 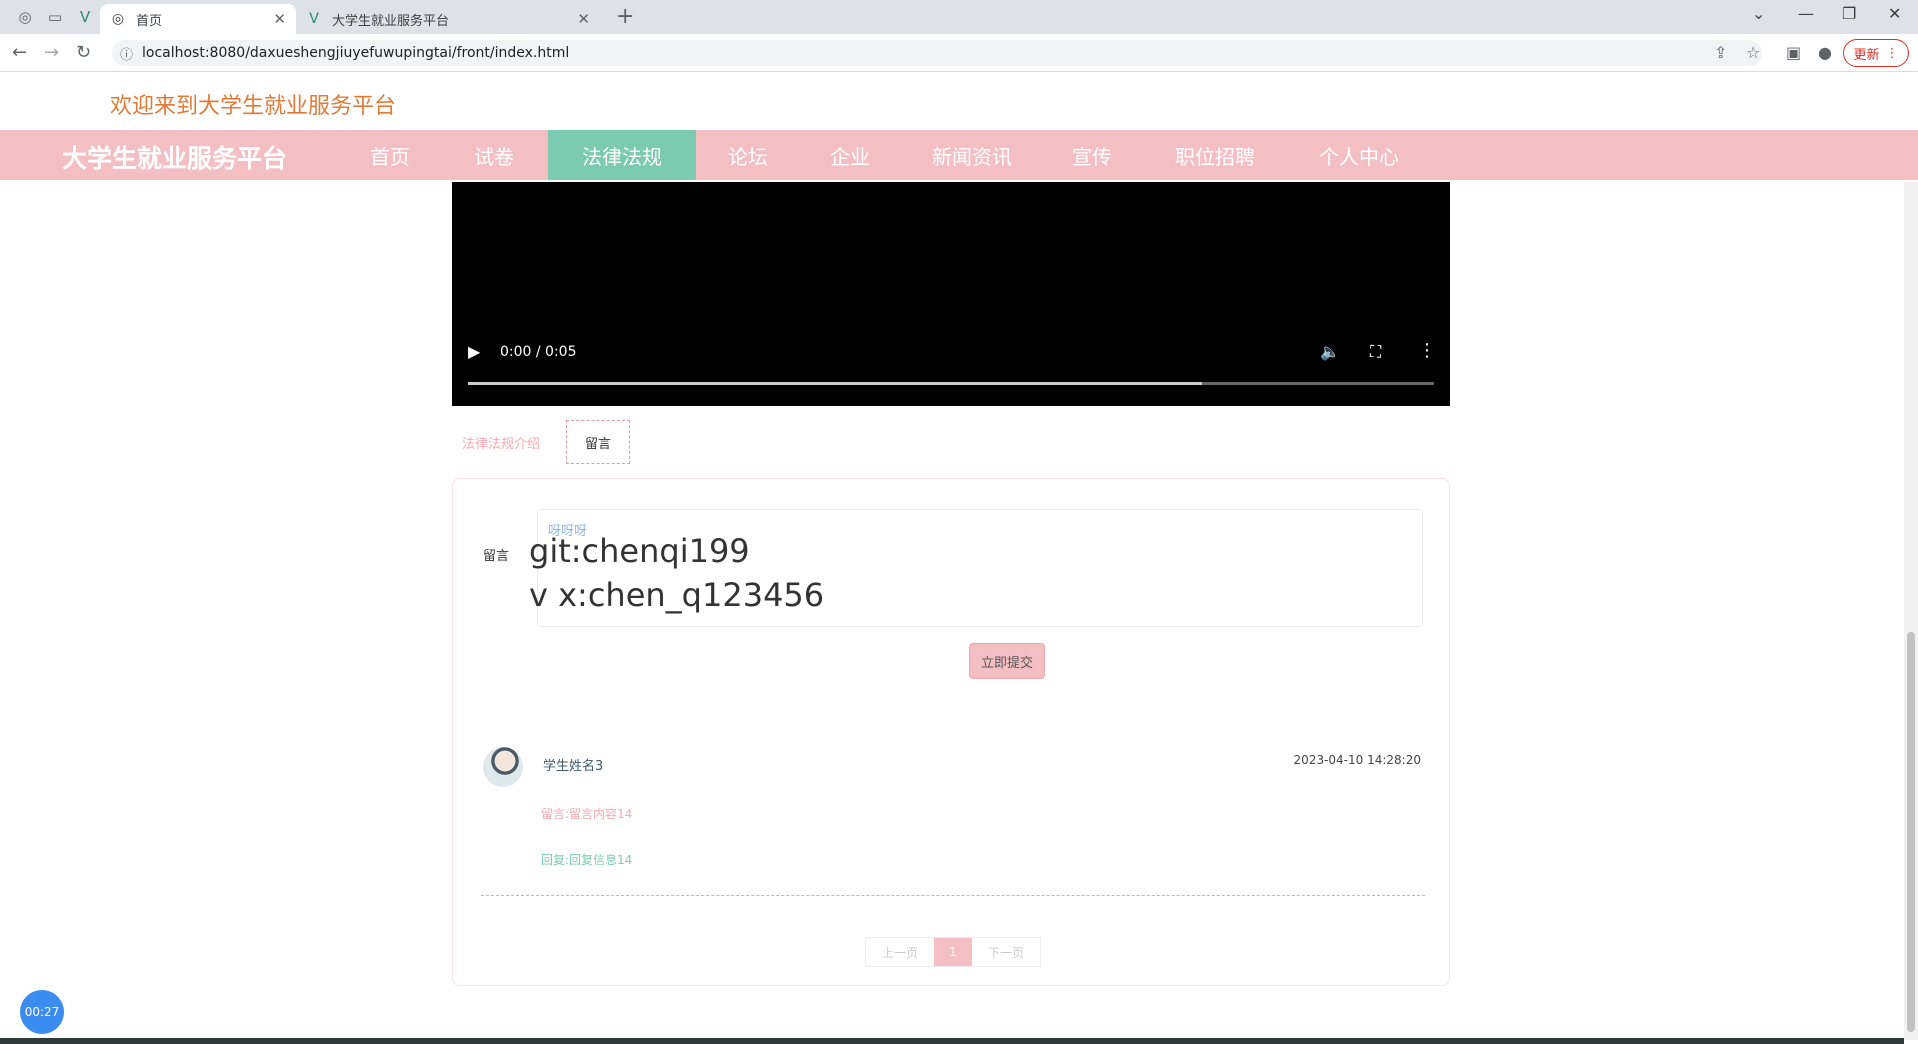 I want to click on comment-label: 留言, so click(x=496, y=556).